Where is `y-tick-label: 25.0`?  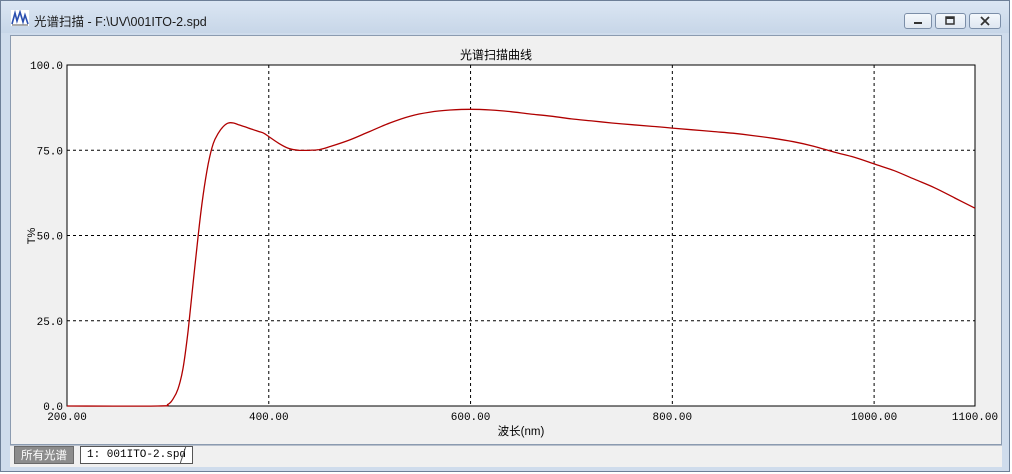 y-tick-label: 25.0 is located at coordinates (50, 323).